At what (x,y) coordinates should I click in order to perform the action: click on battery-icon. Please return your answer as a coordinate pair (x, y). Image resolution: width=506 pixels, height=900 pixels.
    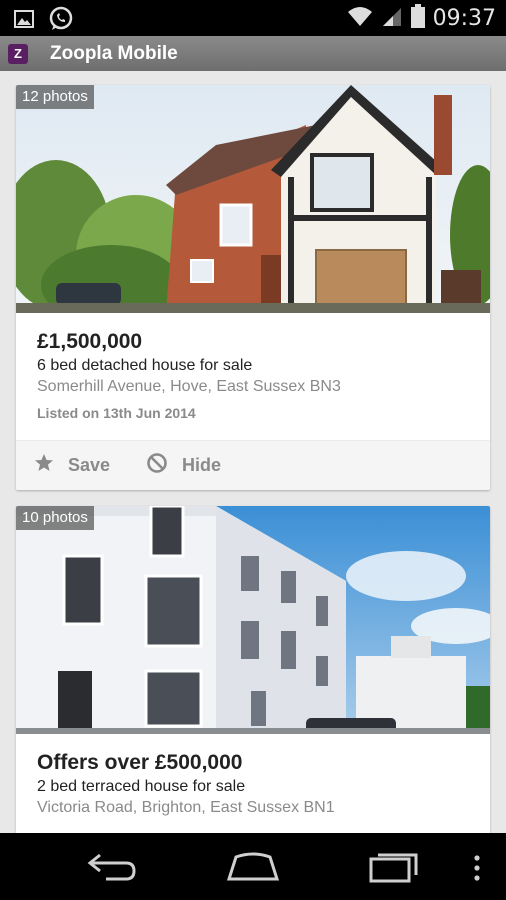
    Looking at the image, I should click on (417, 18).